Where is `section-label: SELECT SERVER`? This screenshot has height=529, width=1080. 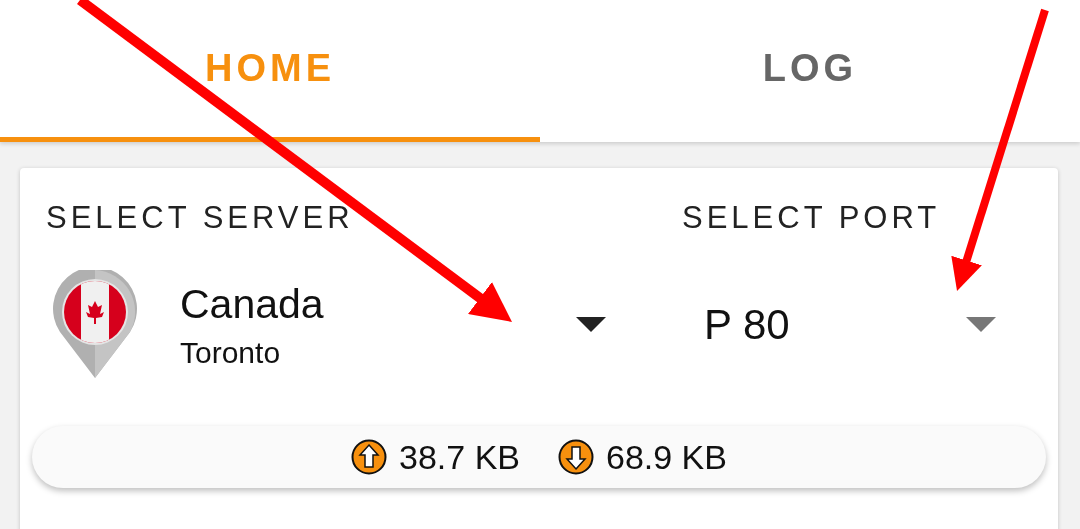 section-label: SELECT SERVER is located at coordinates (200, 218).